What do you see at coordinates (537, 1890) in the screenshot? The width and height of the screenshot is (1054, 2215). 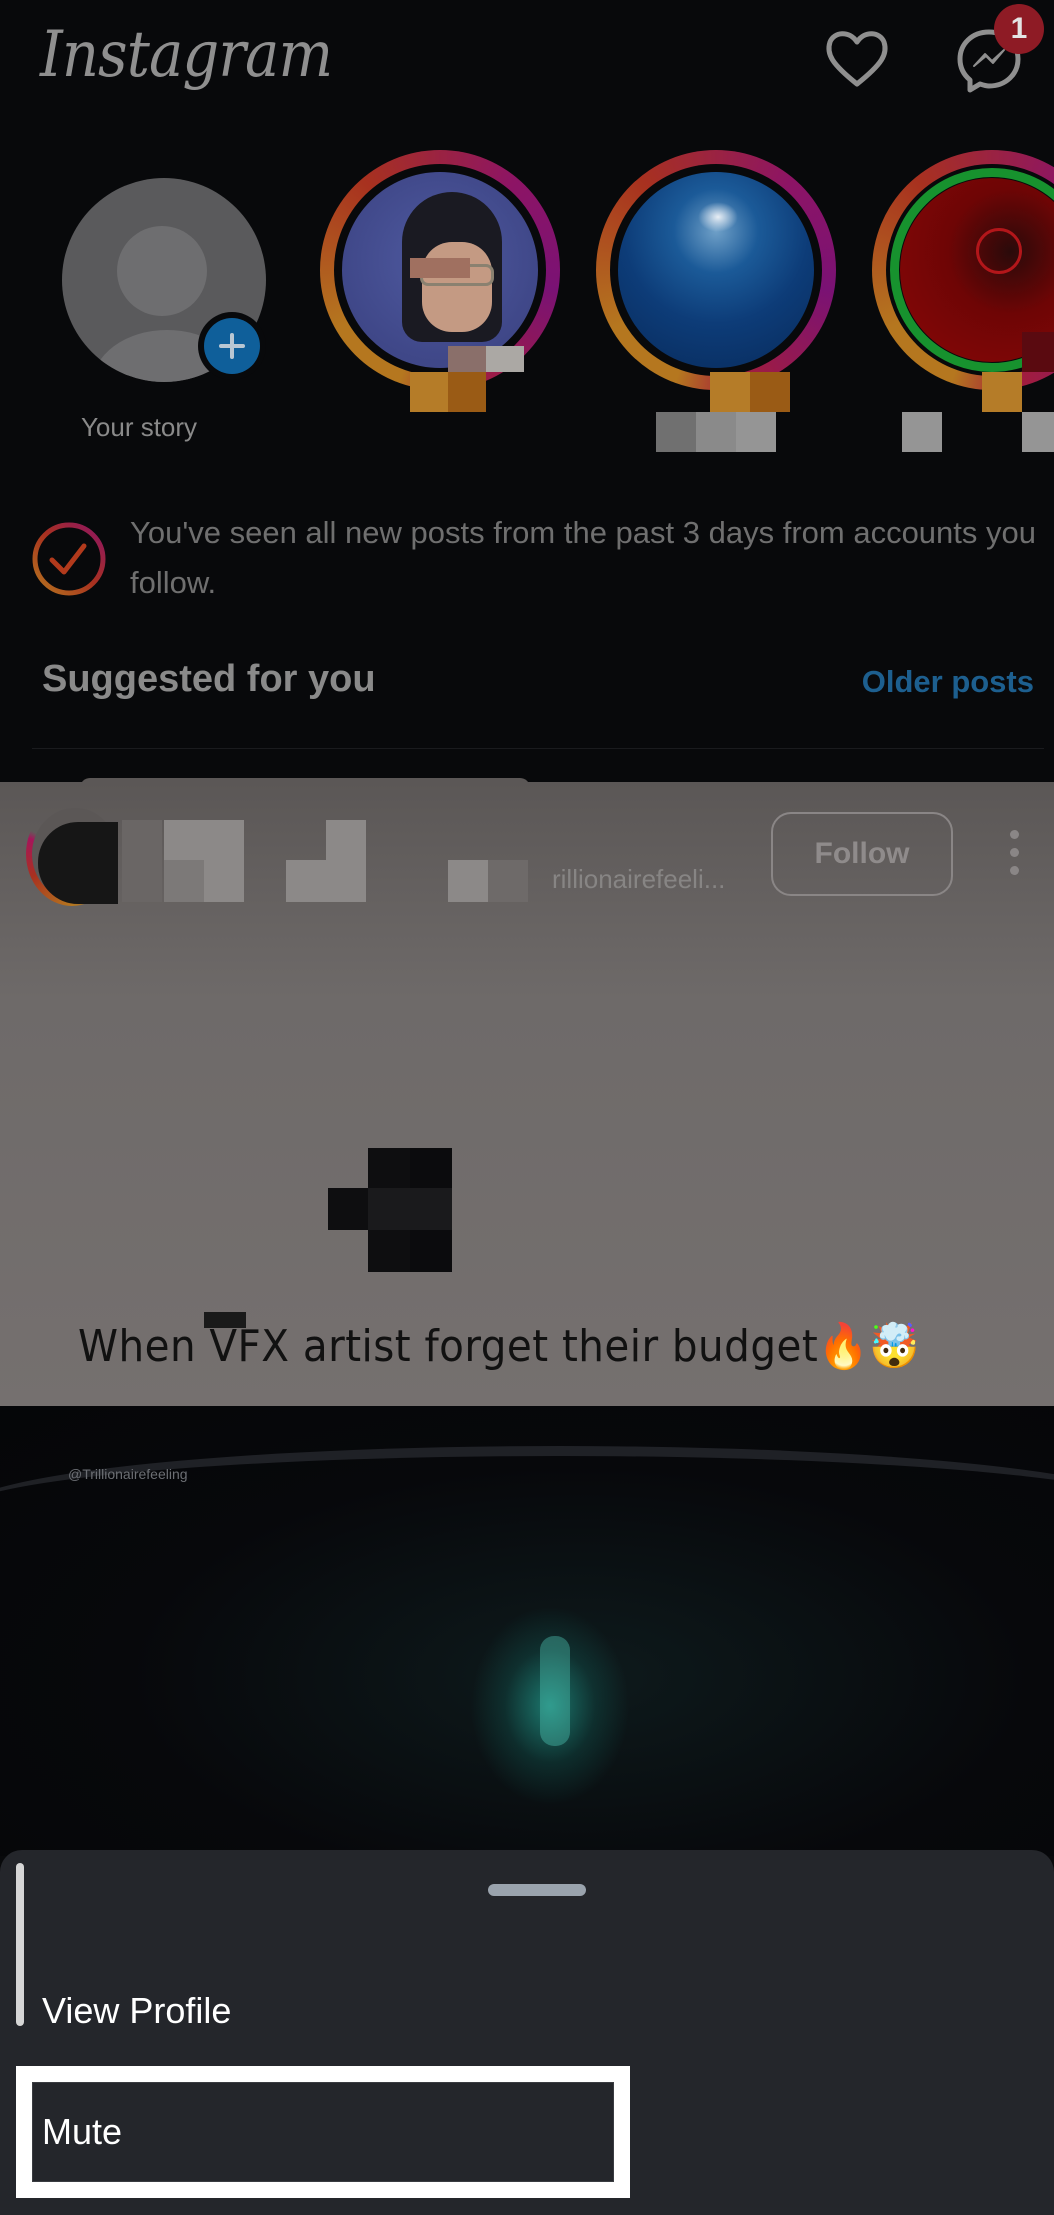 I see `sheet-drag-handle` at bounding box center [537, 1890].